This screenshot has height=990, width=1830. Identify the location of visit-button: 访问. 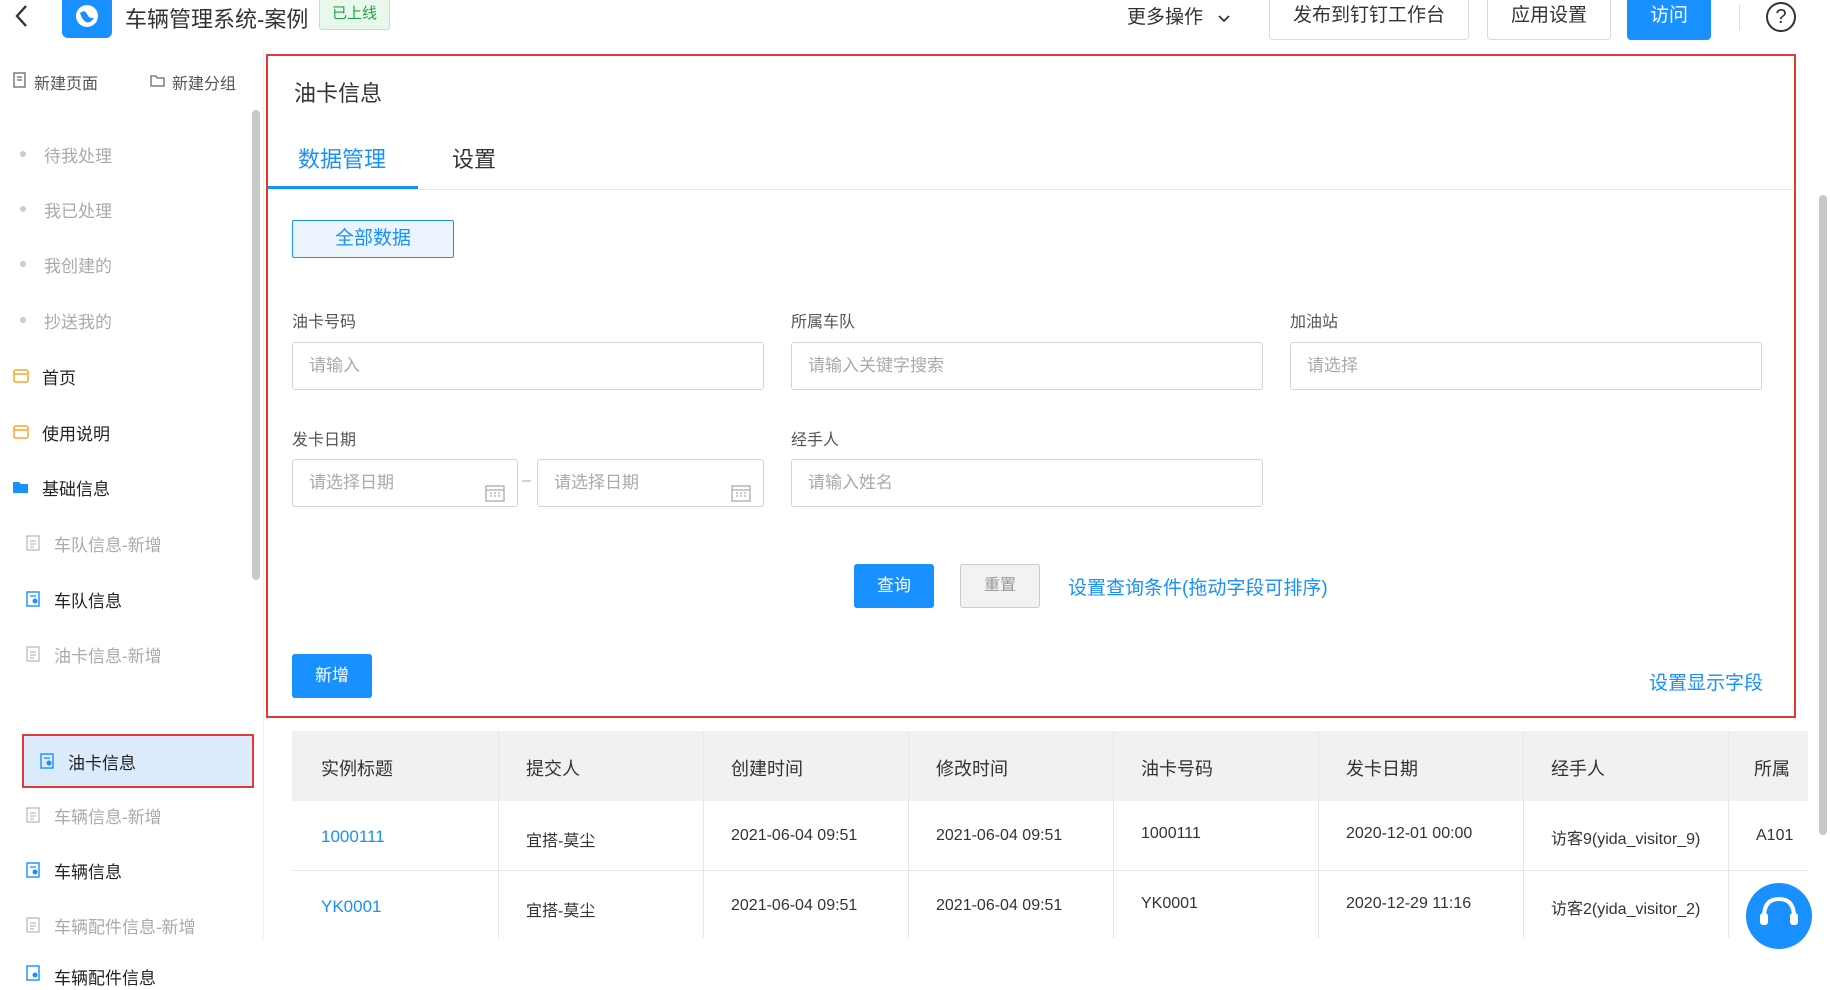
(1669, 20).